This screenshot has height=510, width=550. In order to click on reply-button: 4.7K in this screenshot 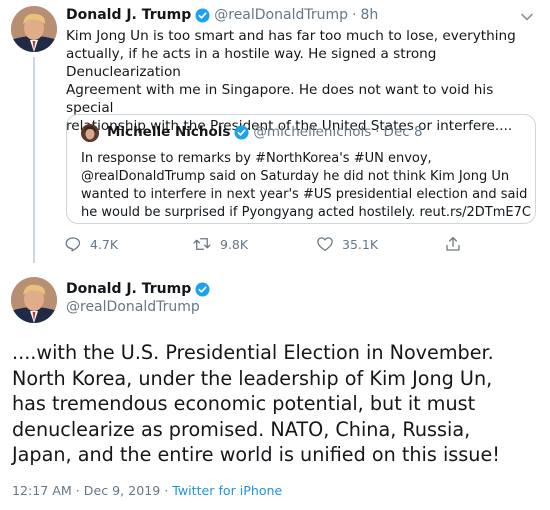, I will do `click(91, 244)`.